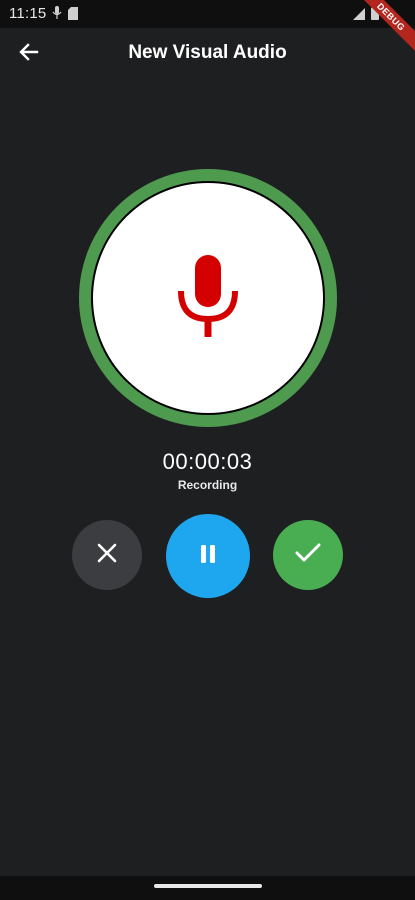 This screenshot has height=900, width=415. I want to click on close-icon, so click(107, 555).